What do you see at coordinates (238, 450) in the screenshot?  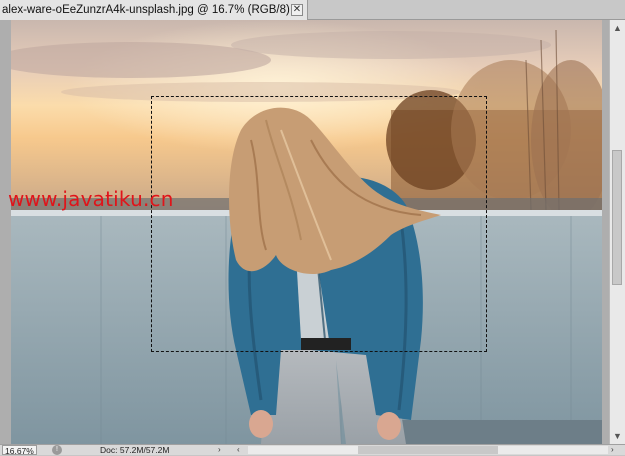 I see `scroll-left-icon: ‹` at bounding box center [238, 450].